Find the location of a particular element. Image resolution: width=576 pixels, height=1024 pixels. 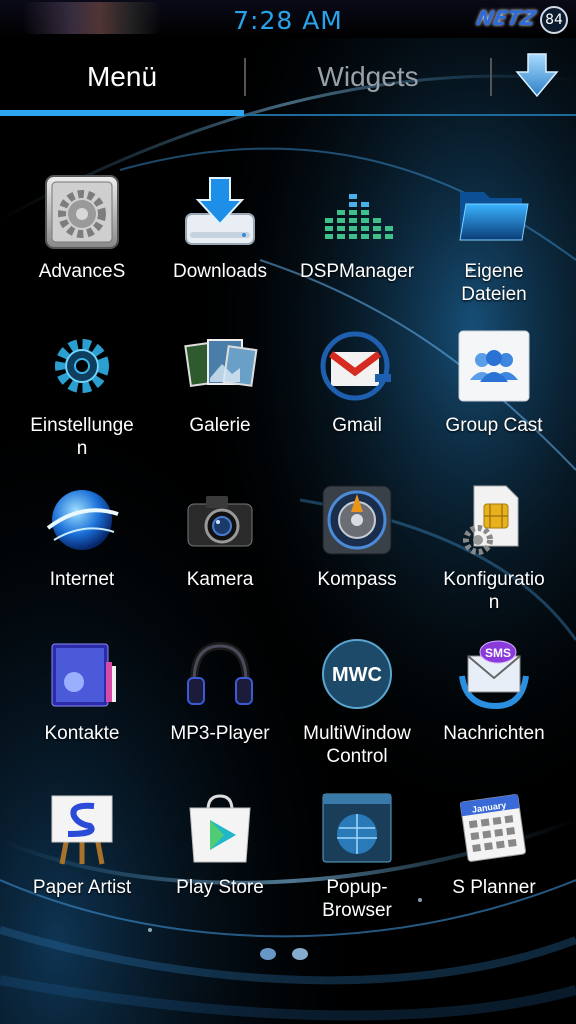

download-arrow-icon is located at coordinates (537, 75).